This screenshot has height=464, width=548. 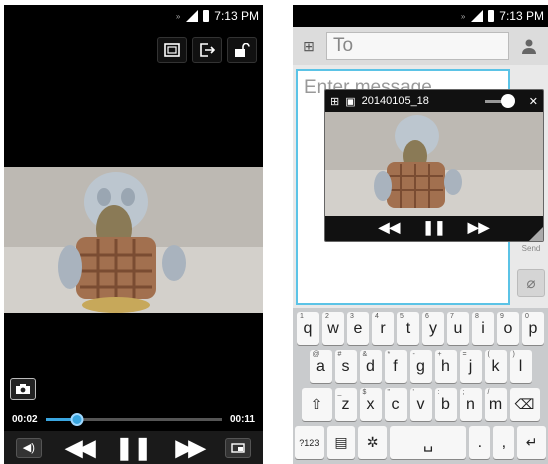 What do you see at coordinates (352, 316) in the screenshot?
I see `key-alt-label: 3` at bounding box center [352, 316].